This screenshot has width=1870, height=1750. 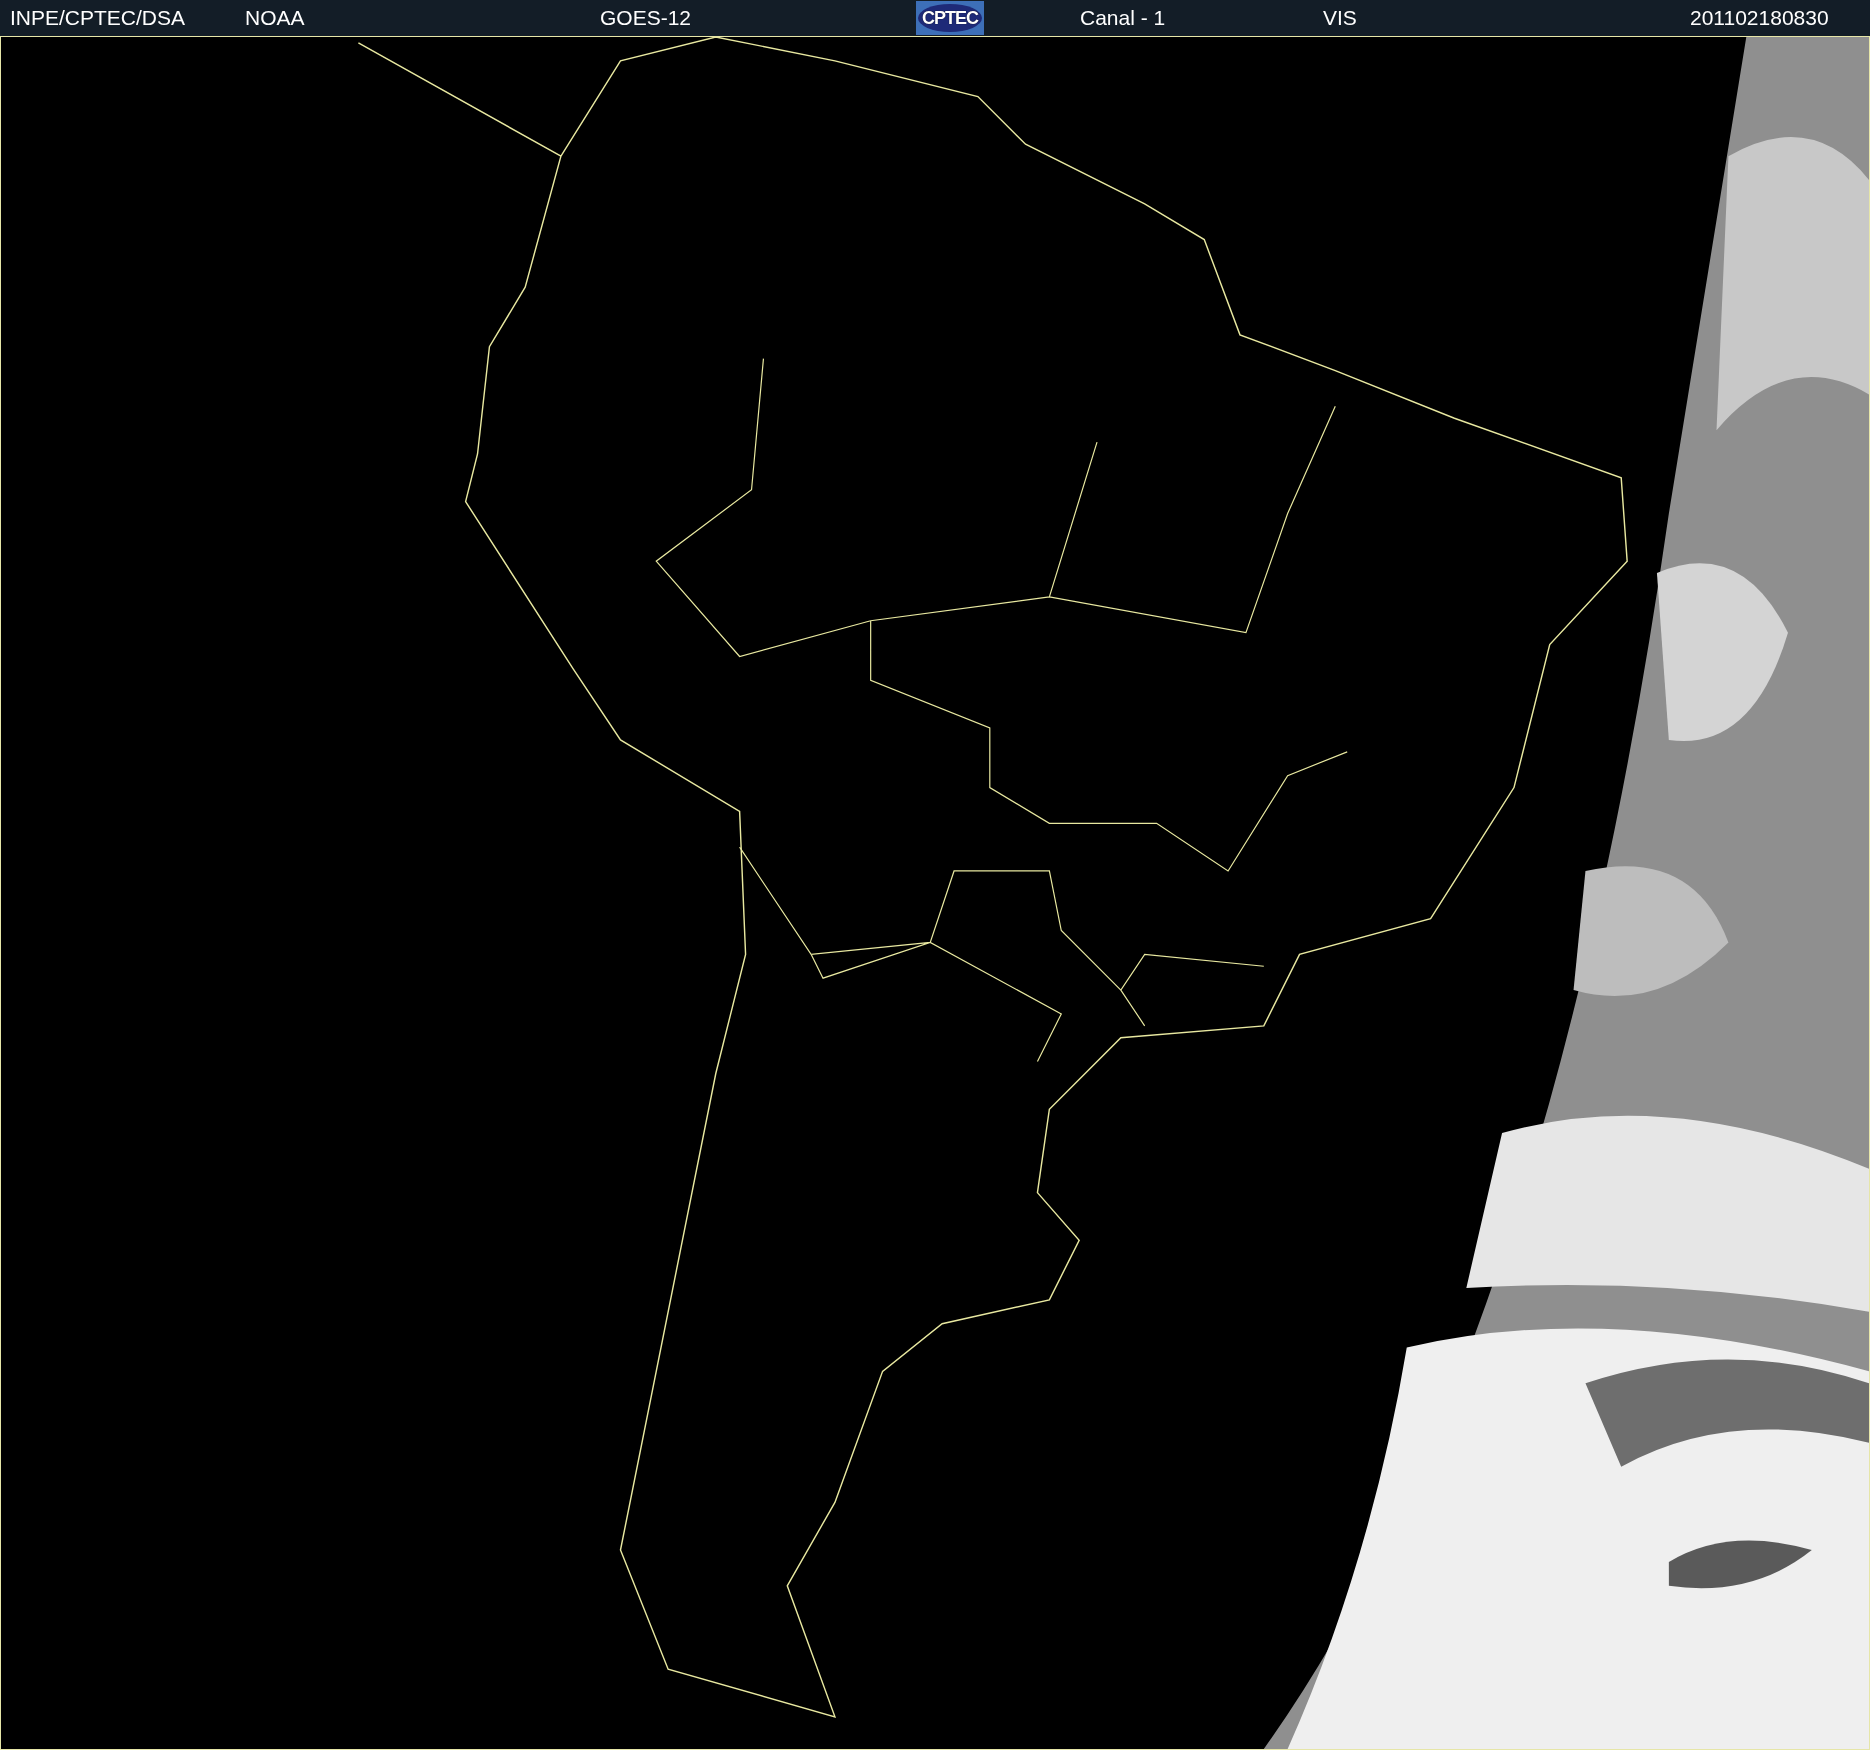 I want to click on header-label: INPE/CPTEC/DSA, so click(x=98, y=18).